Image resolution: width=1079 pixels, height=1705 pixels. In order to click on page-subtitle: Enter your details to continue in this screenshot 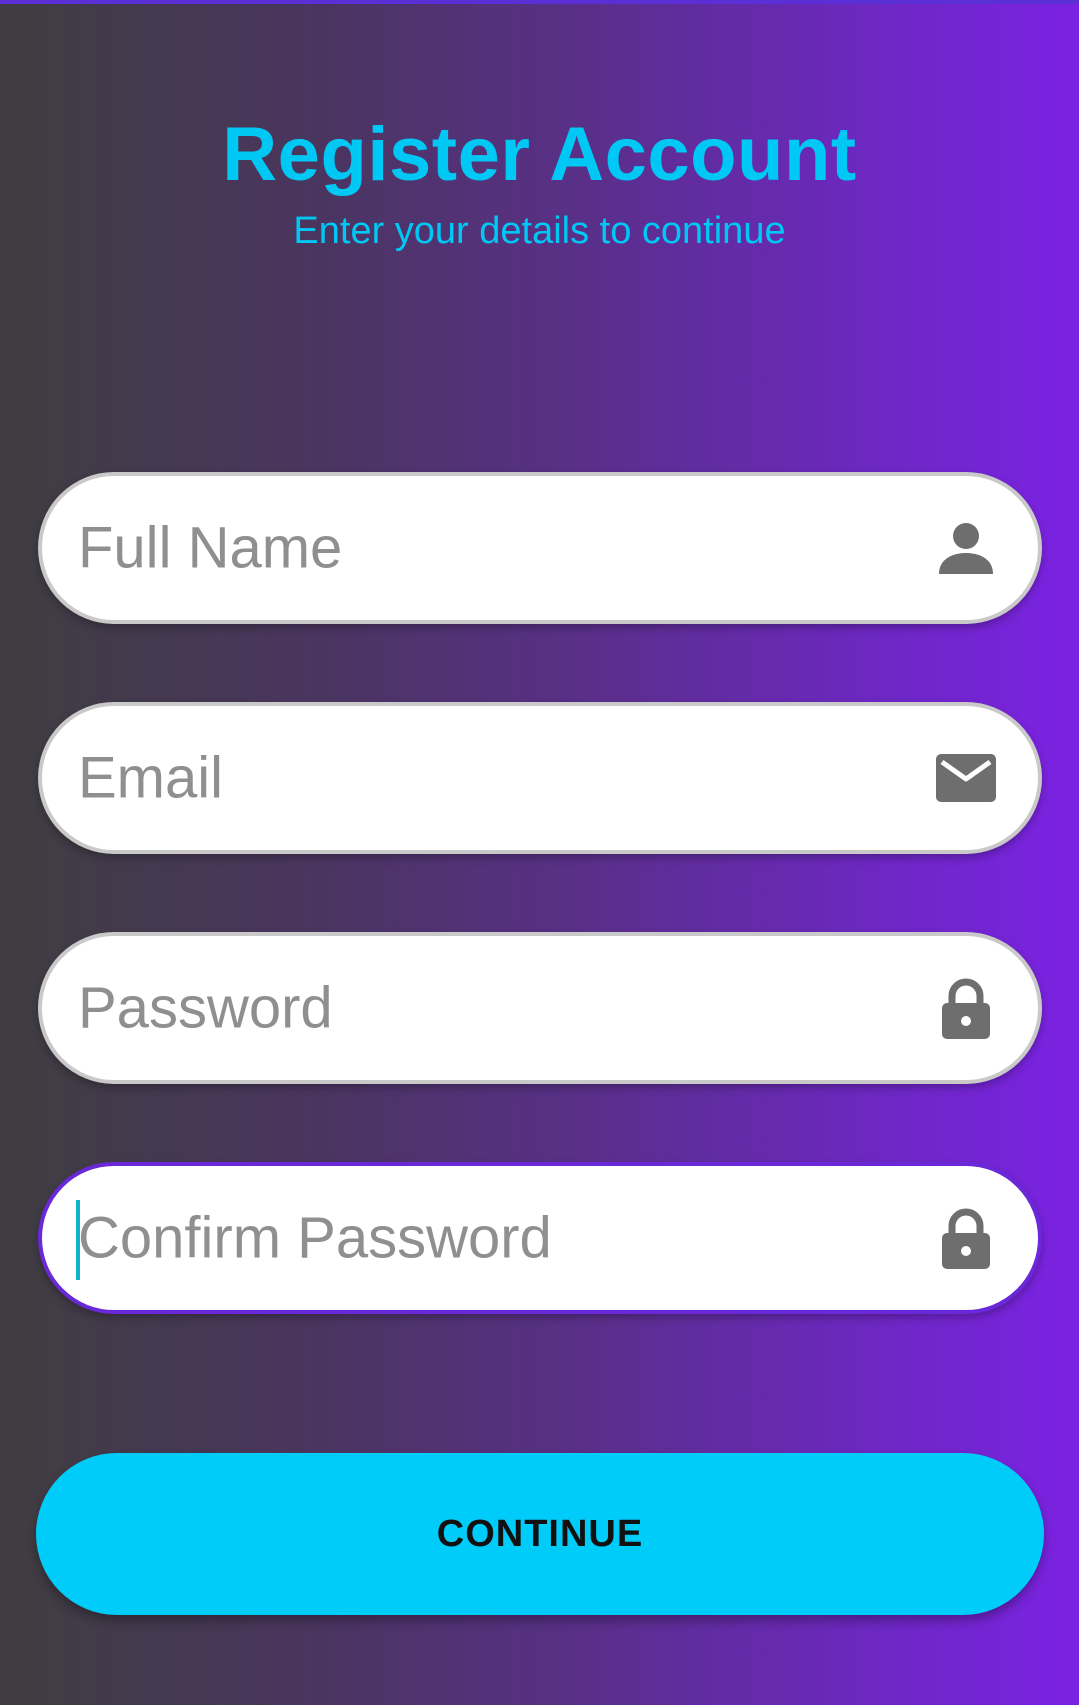, I will do `click(539, 231)`.